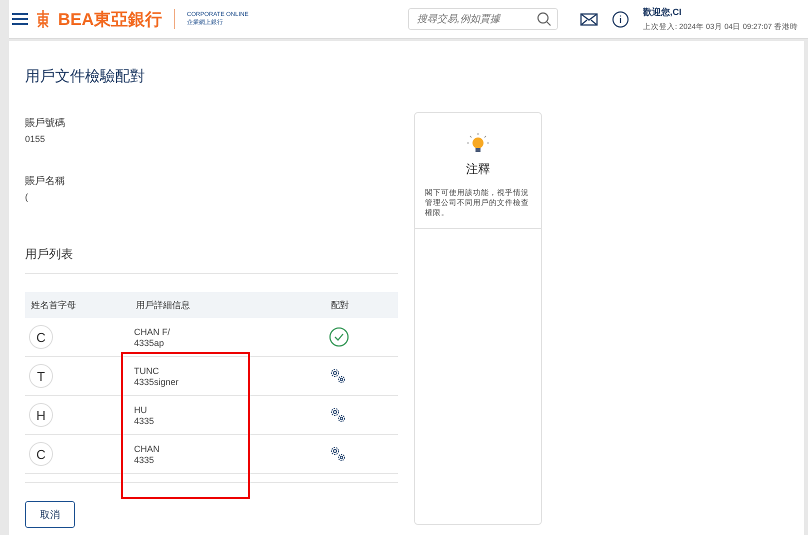  What do you see at coordinates (163, 305) in the screenshot?
I see `column-header: 用戶詳細信息` at bounding box center [163, 305].